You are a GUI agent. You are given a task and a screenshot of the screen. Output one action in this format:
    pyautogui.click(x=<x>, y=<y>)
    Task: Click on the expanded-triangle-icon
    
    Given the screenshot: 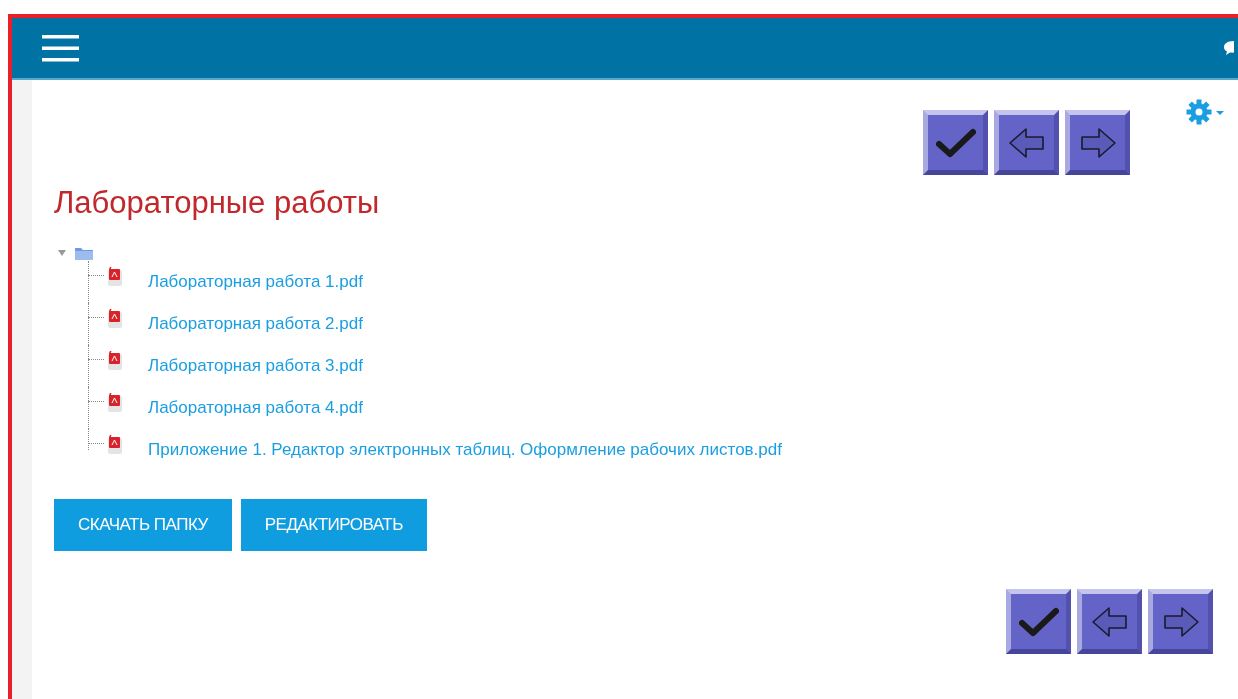 What is the action you would take?
    pyautogui.click(x=62, y=253)
    